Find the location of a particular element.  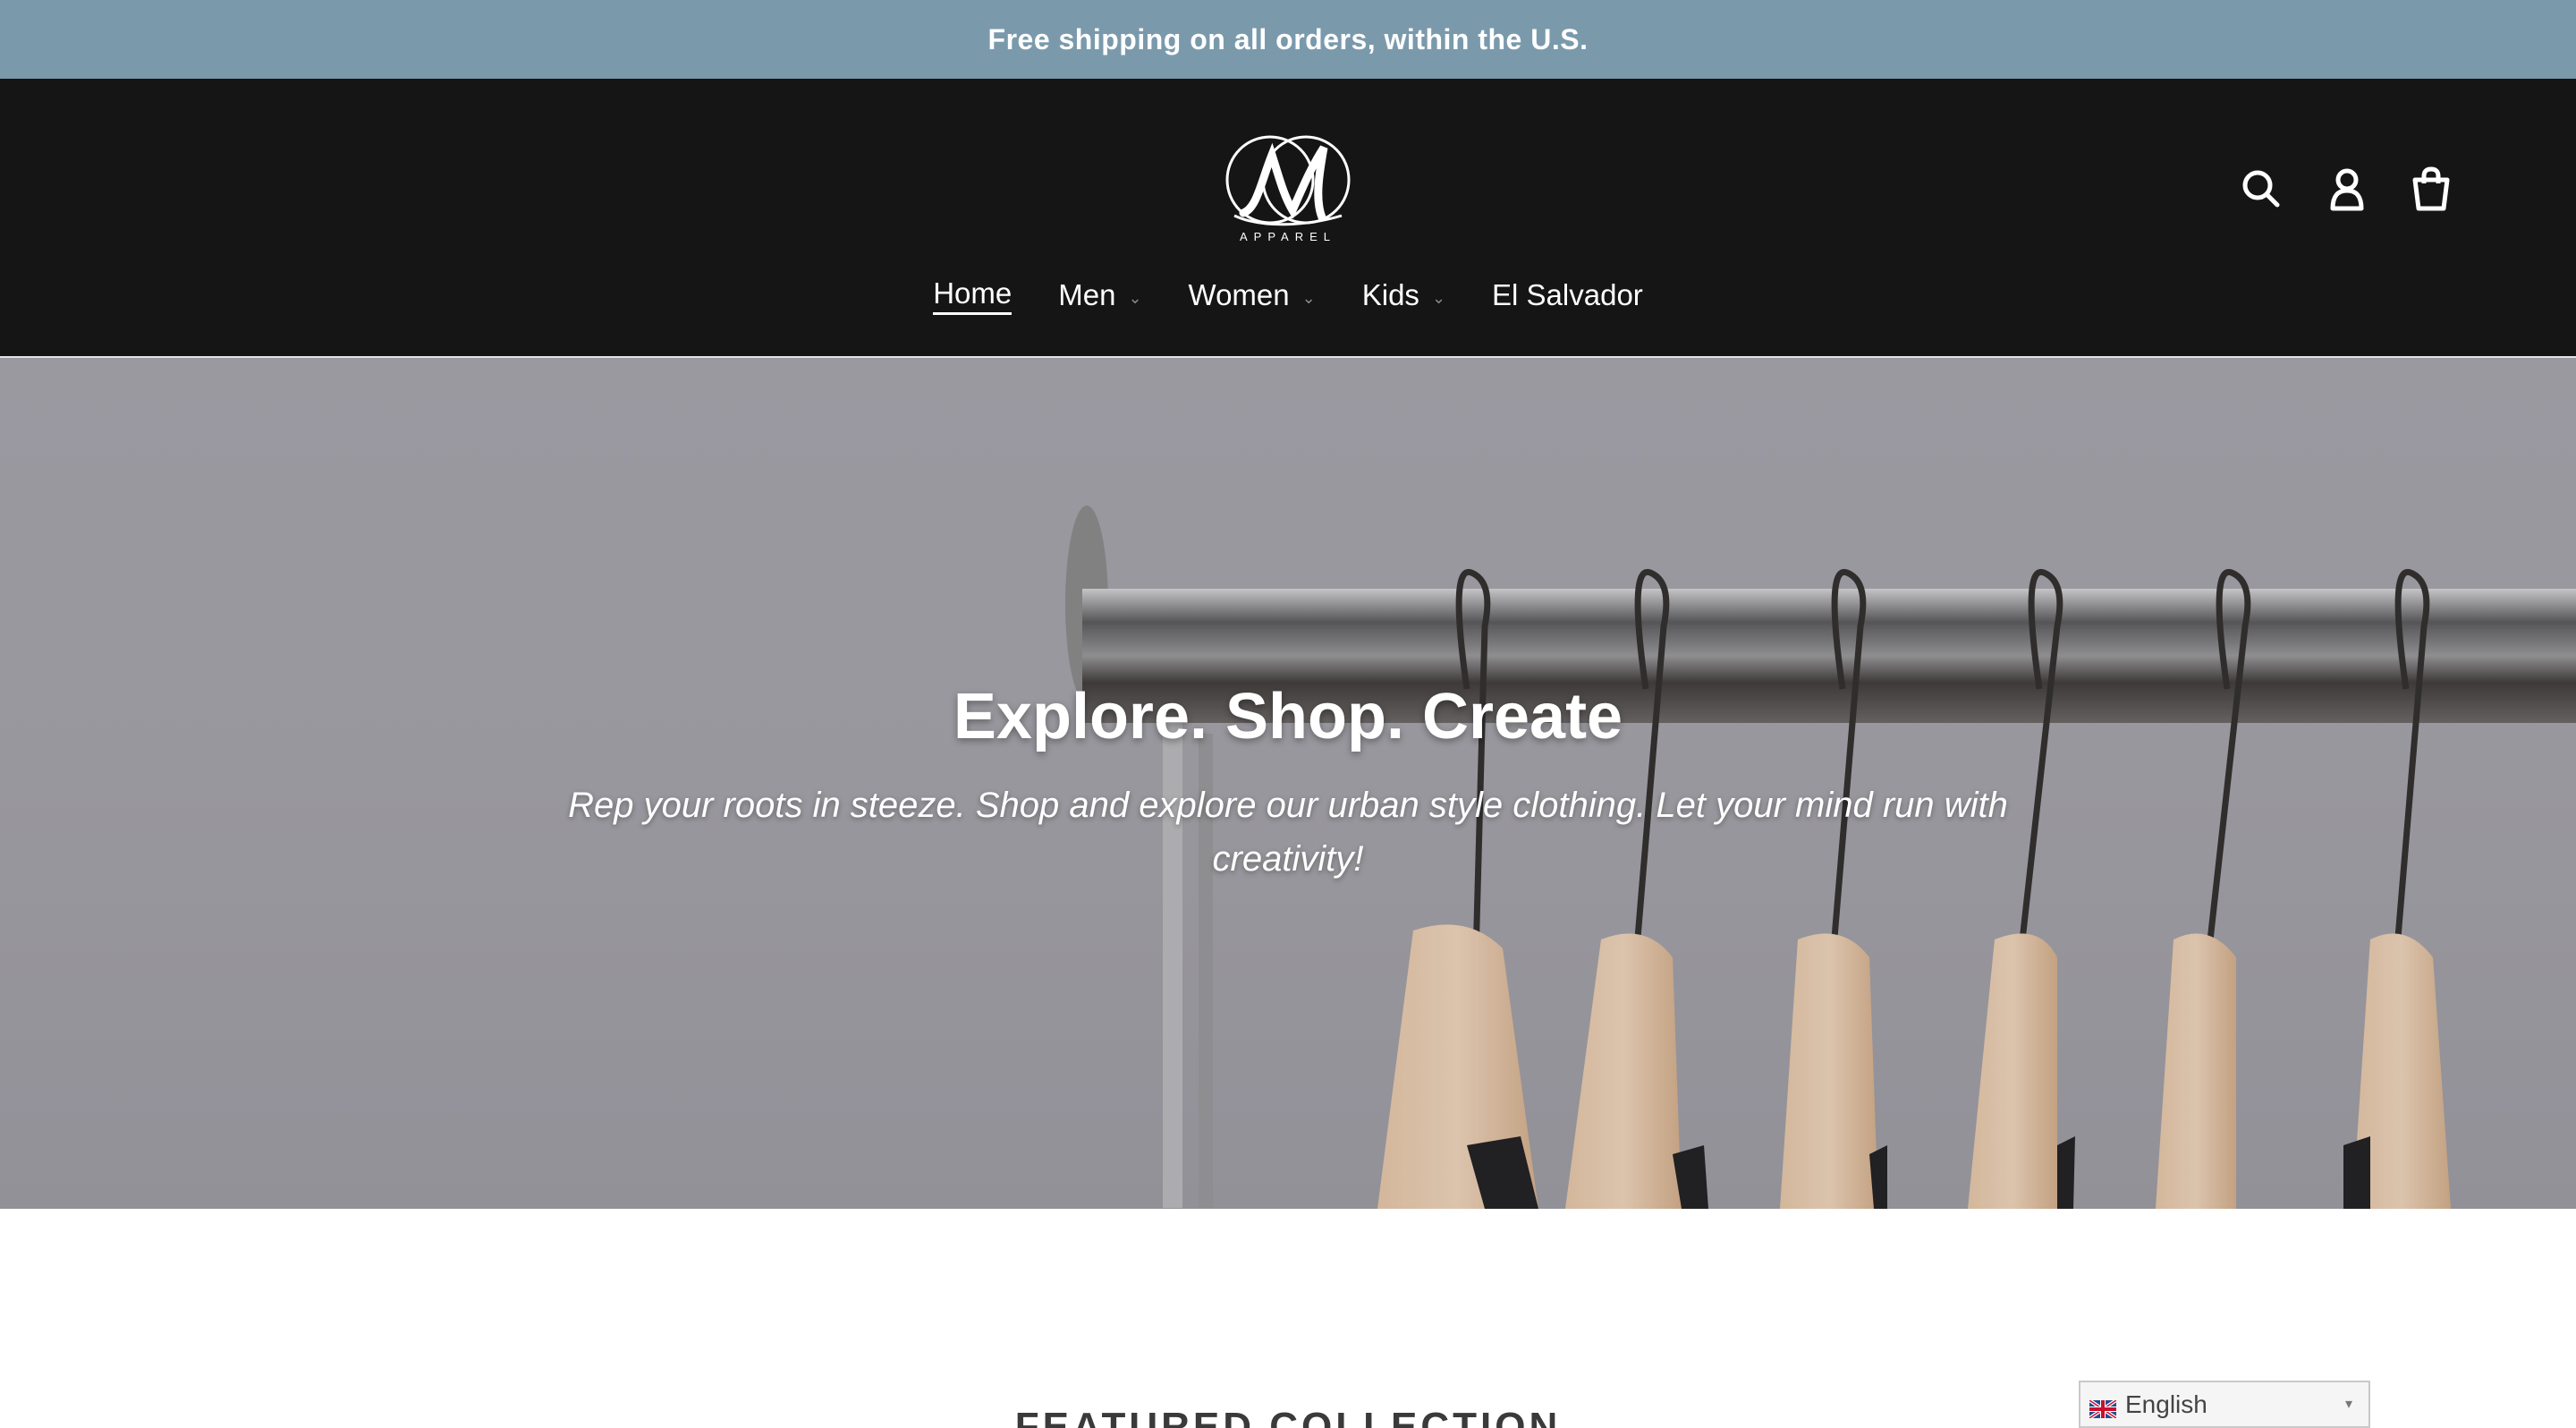

account-icon is located at coordinates (2347, 189).